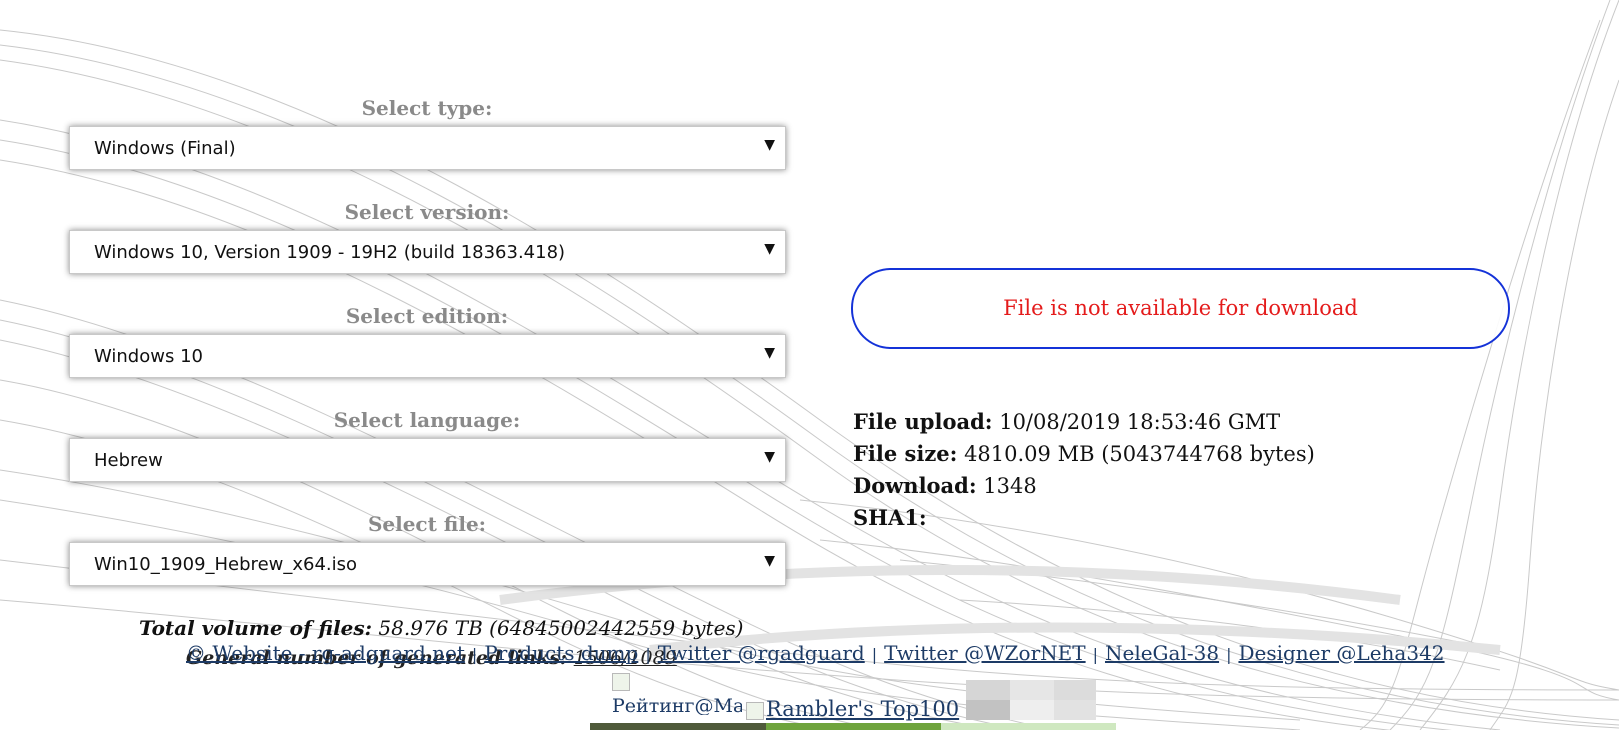 The width and height of the screenshot is (1619, 730). I want to click on total-volume-label: Total volume of files:, so click(256, 628).